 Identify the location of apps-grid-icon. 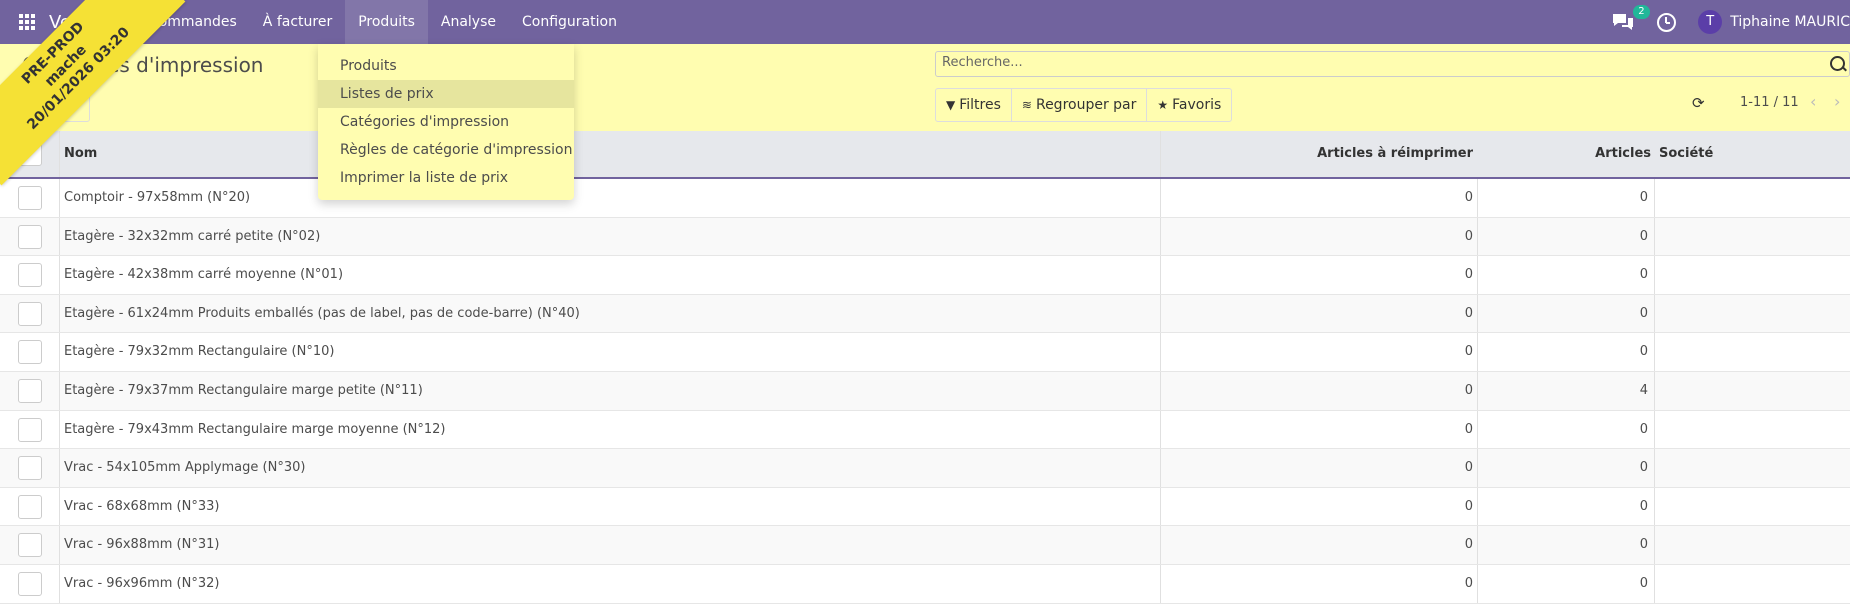
(27, 22).